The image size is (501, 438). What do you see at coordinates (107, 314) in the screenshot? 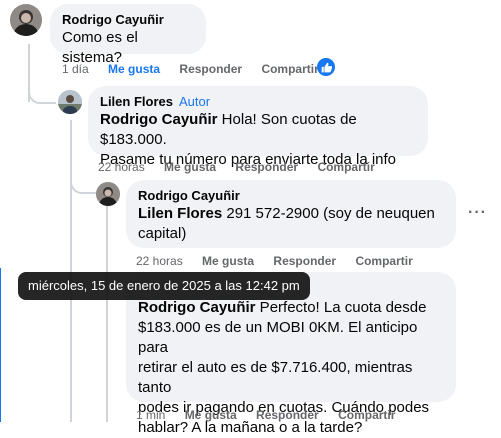
I see `thread-line-level3` at bounding box center [107, 314].